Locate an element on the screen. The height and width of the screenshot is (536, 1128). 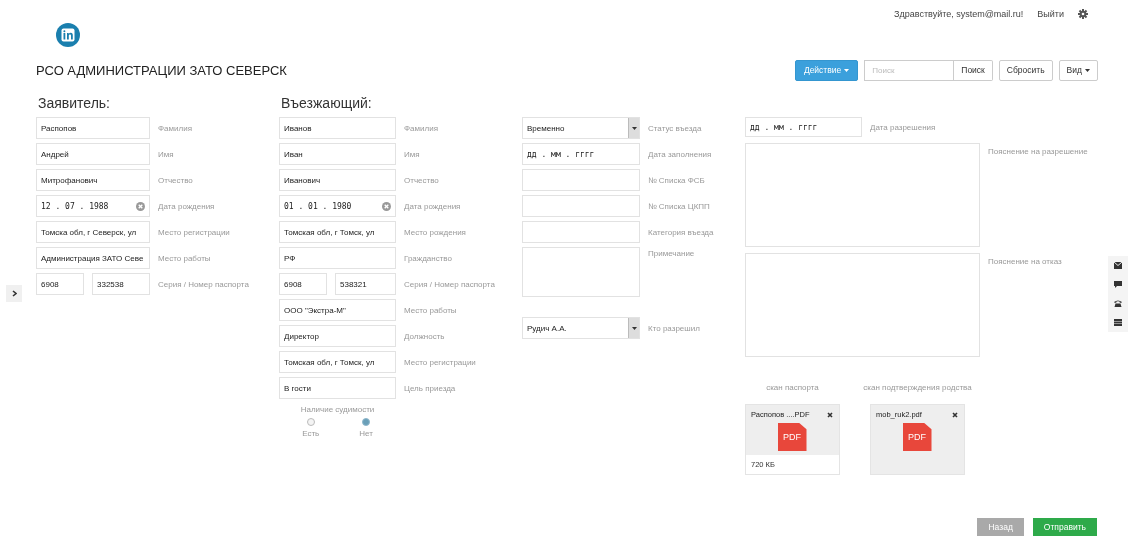
comment-icon is located at coordinates (1118, 284).